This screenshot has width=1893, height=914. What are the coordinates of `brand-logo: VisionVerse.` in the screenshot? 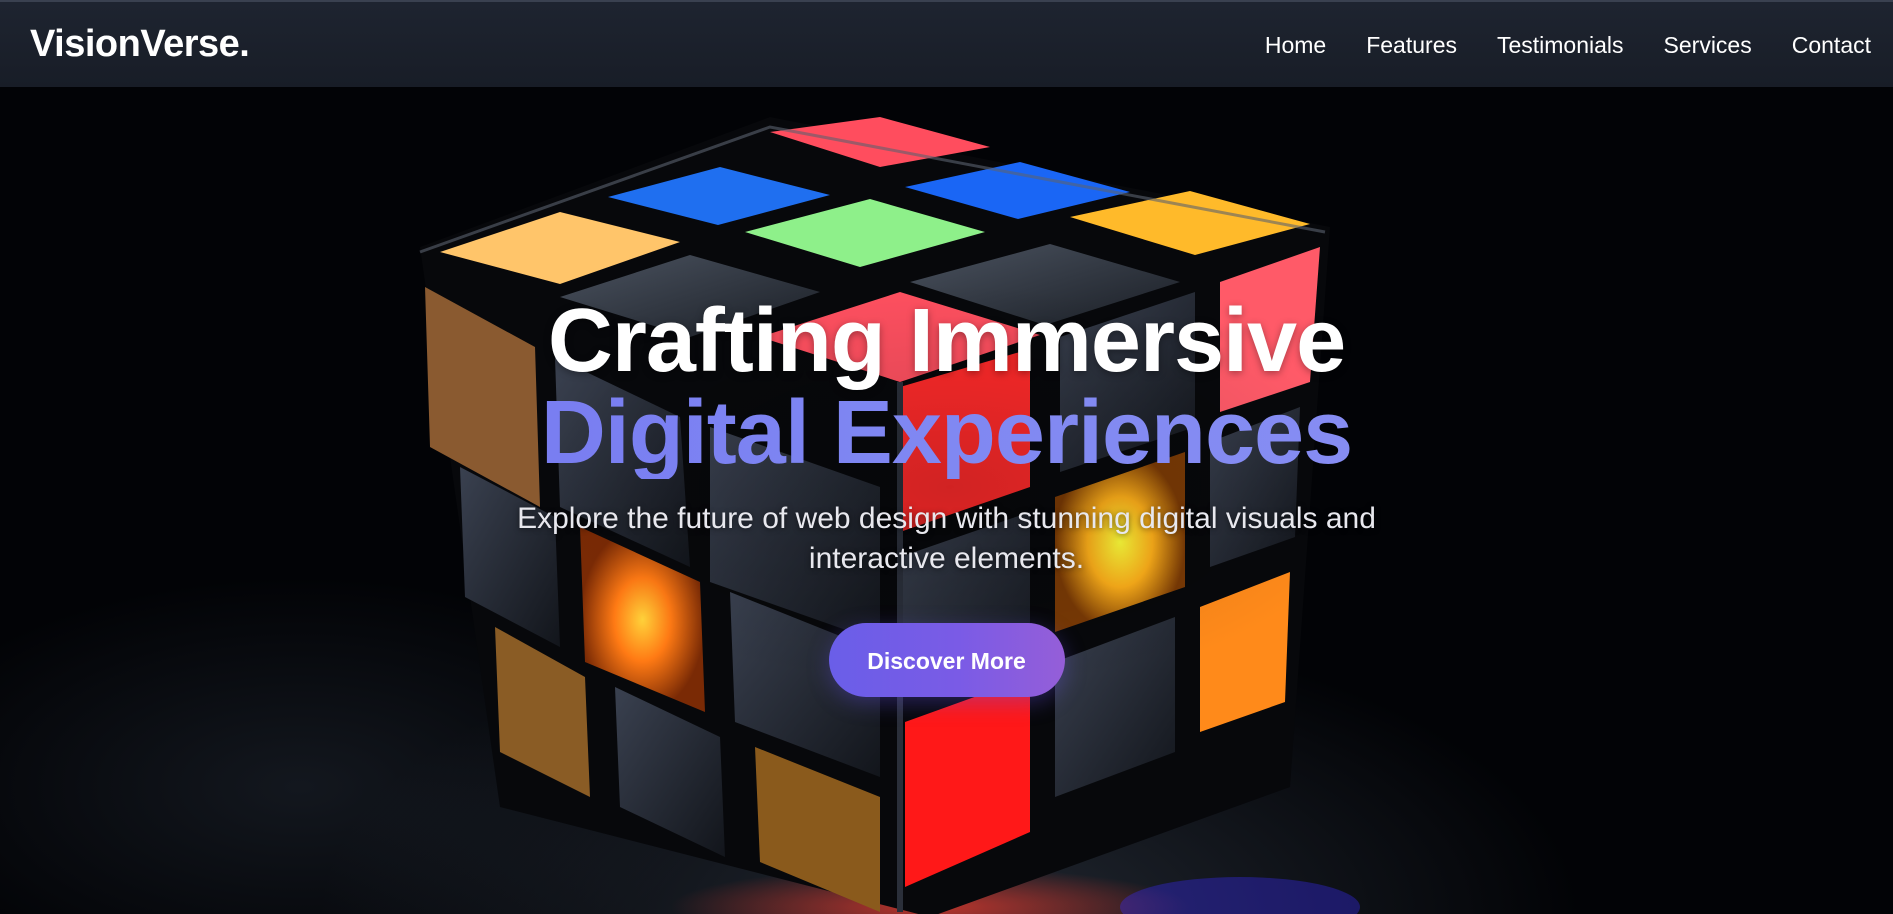 It's located at (140, 44).